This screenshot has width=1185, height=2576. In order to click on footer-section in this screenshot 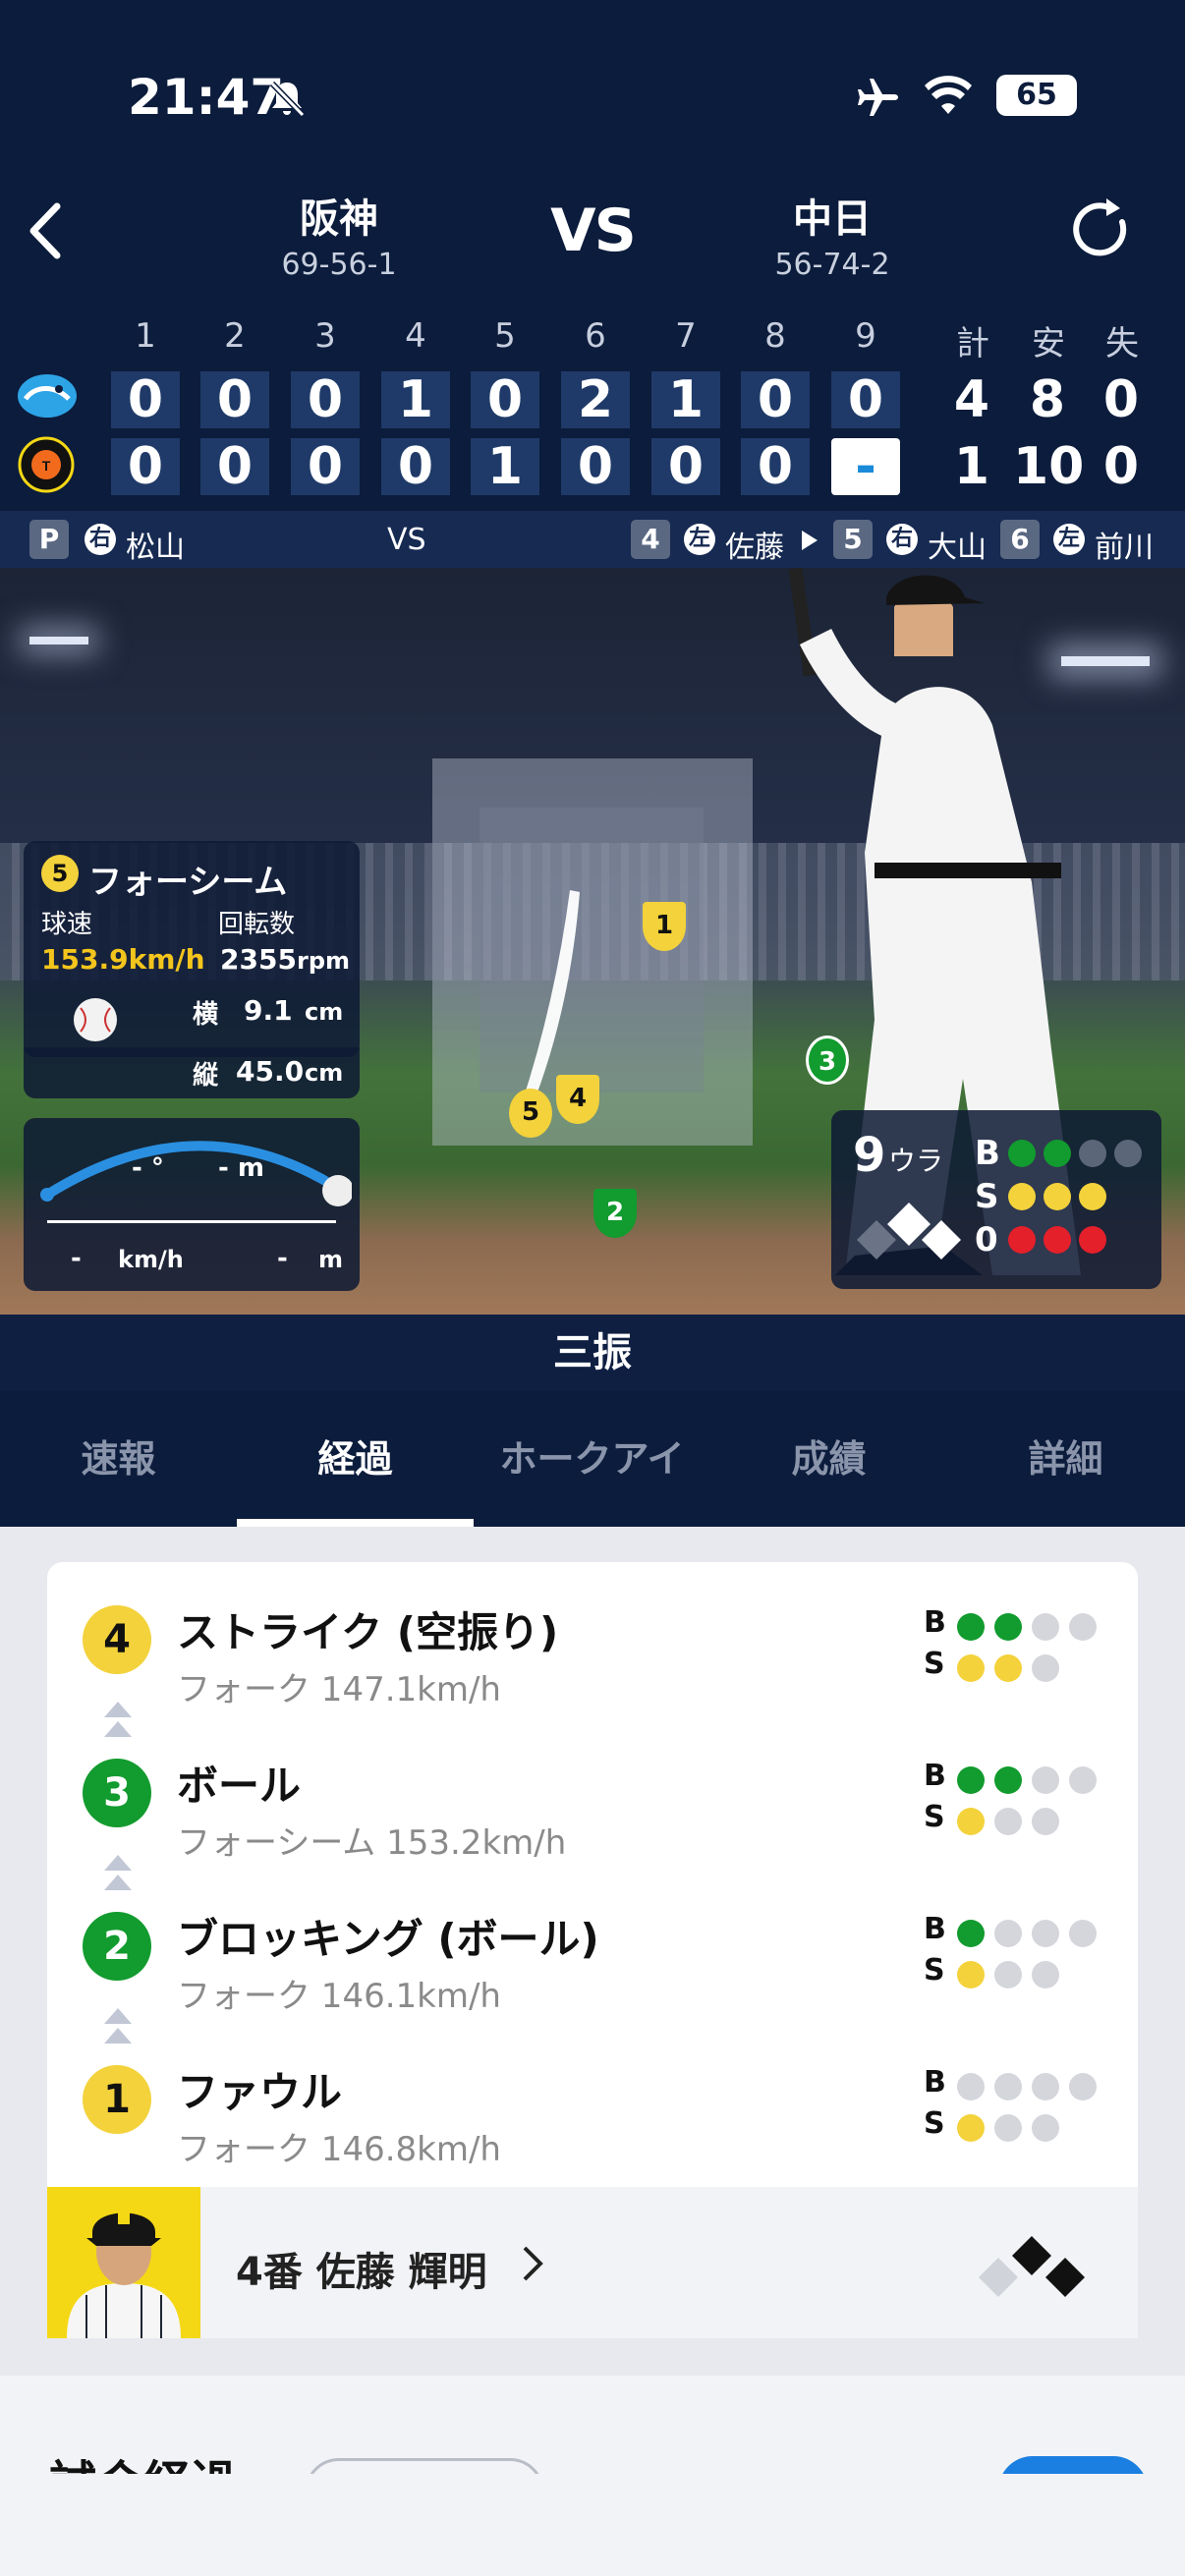, I will do `click(592, 2476)`.